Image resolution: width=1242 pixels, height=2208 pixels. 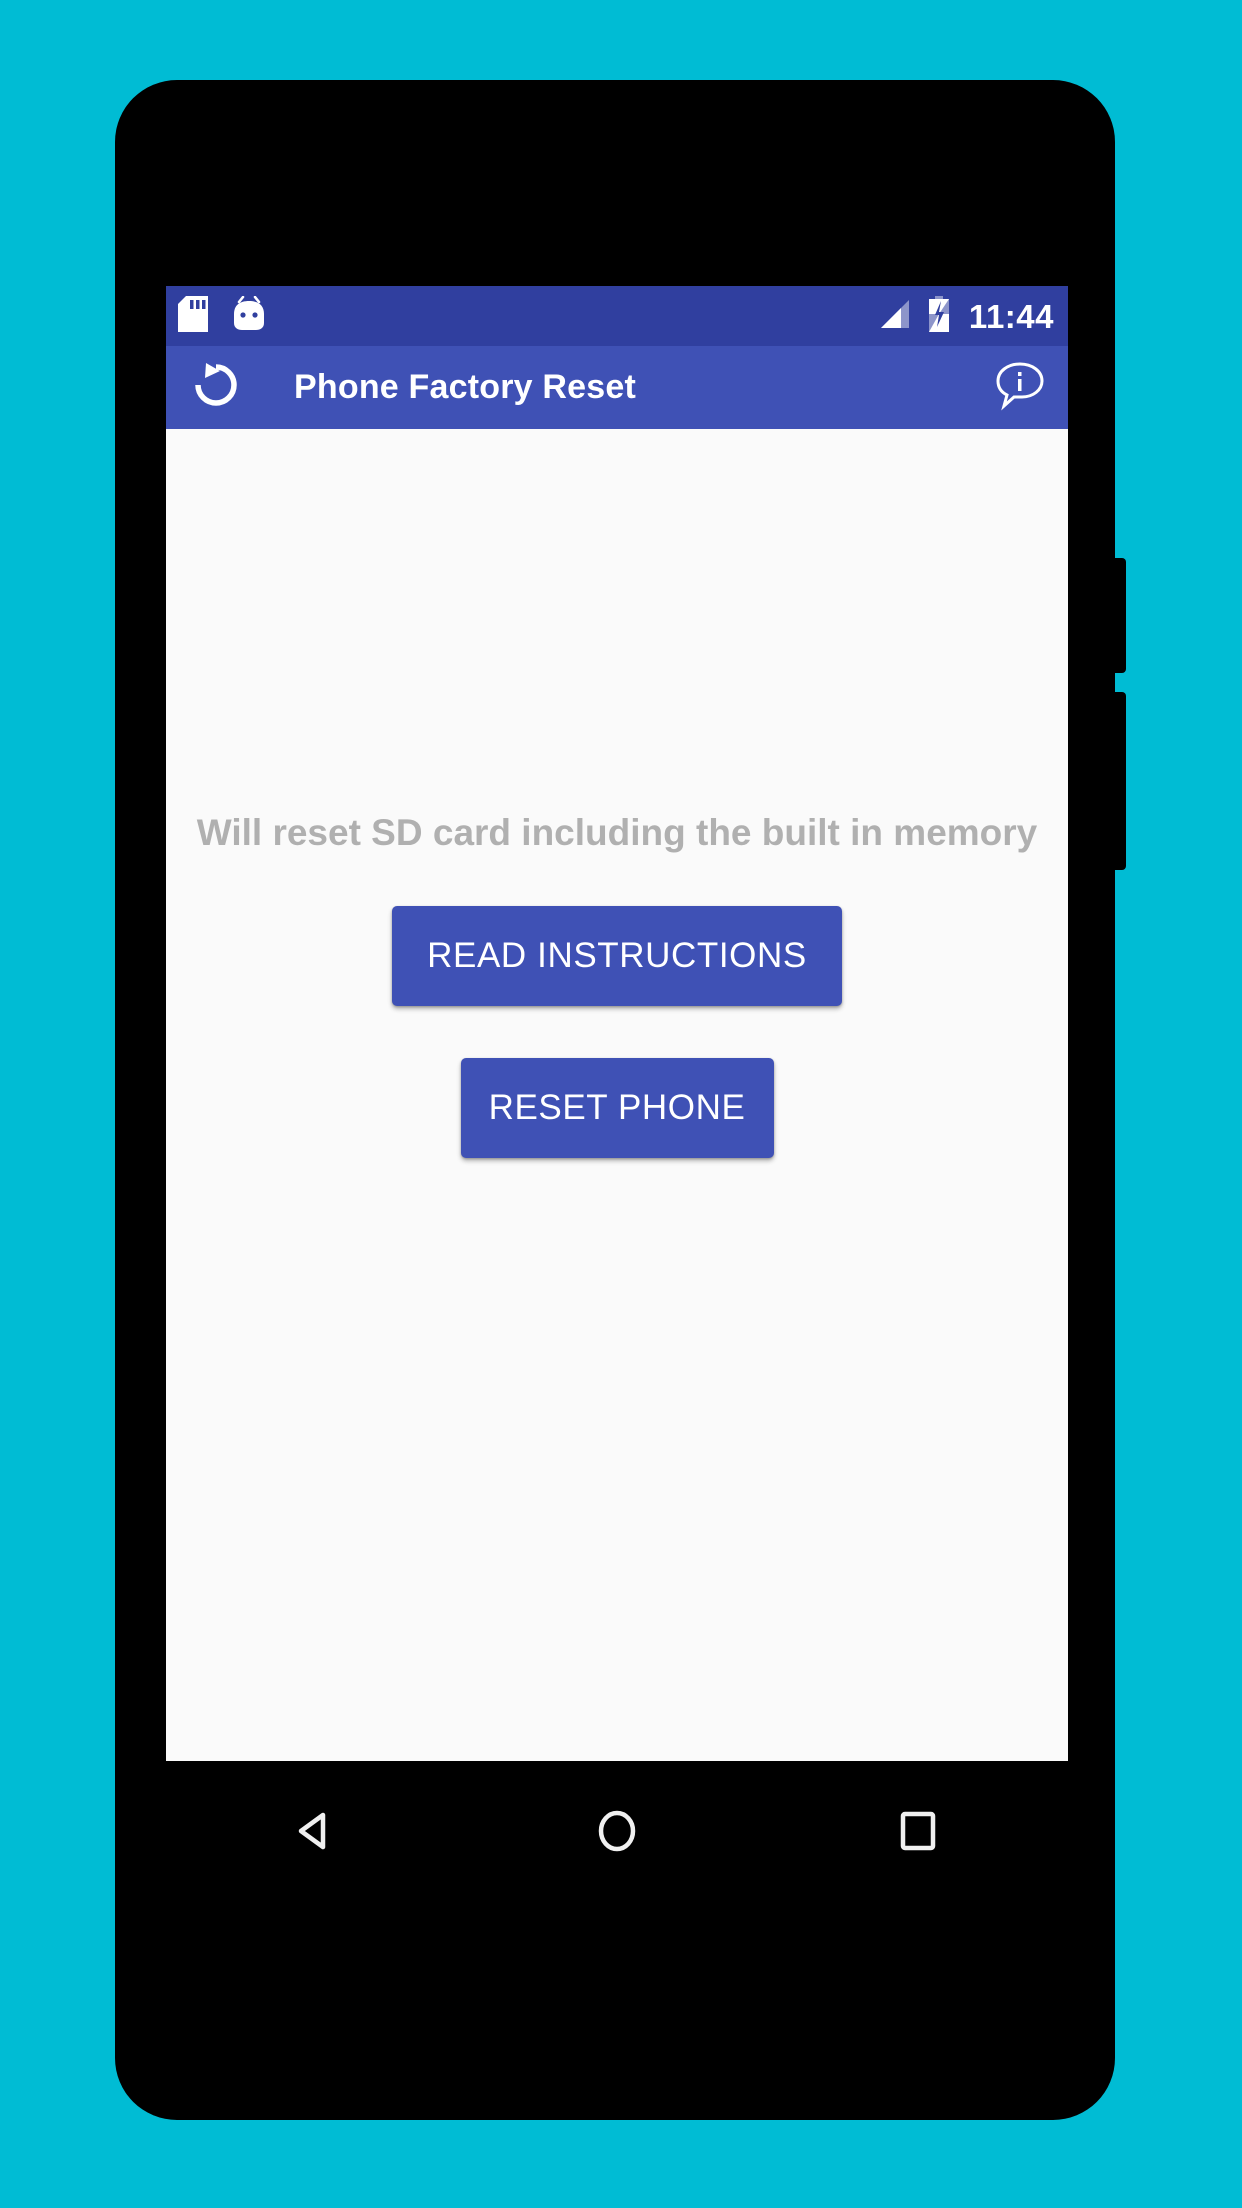 What do you see at coordinates (939, 316) in the screenshot?
I see `battery-charging-icon` at bounding box center [939, 316].